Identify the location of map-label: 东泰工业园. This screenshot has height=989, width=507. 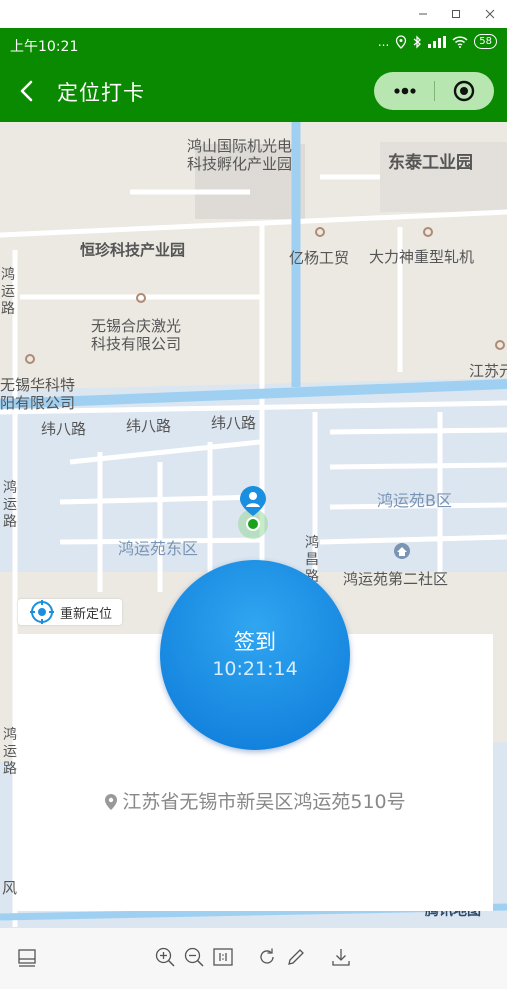
(430, 163).